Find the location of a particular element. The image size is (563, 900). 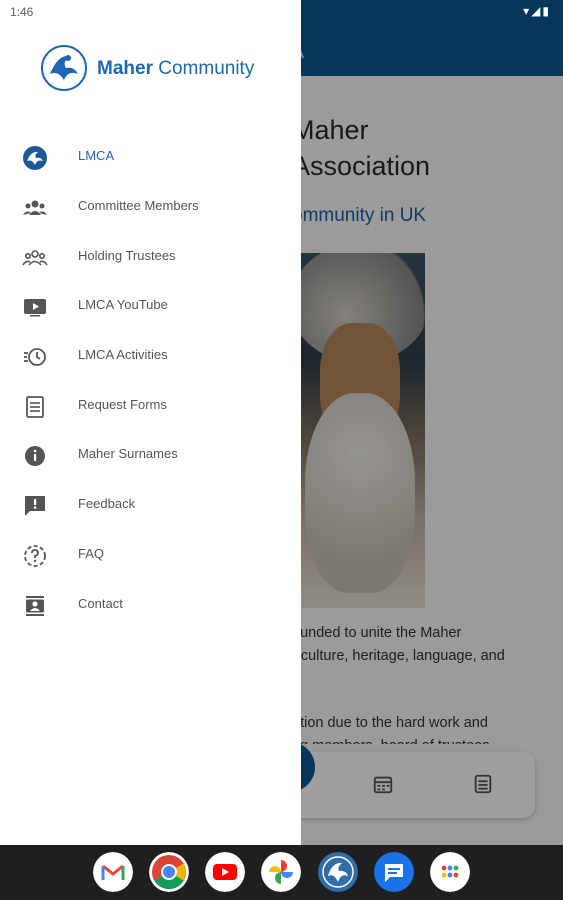

wifi-icon: ▾ is located at coordinates (527, 11).